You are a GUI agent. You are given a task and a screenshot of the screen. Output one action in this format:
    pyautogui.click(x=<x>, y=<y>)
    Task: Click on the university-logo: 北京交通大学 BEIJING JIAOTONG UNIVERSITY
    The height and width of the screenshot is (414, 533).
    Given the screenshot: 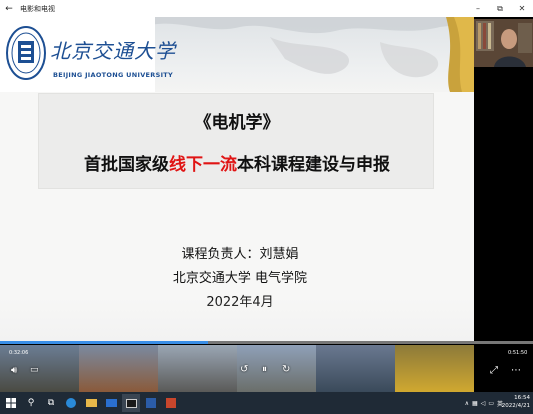 What is the action you would take?
    pyautogui.click(x=87, y=54)
    